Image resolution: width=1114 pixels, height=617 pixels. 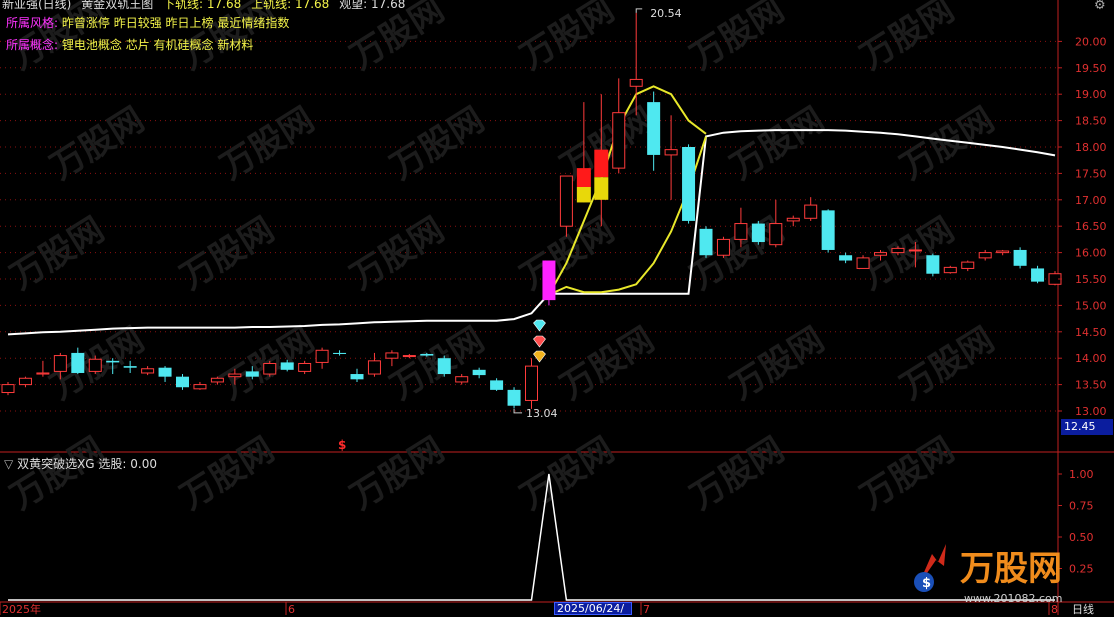 What do you see at coordinates (1091, 332) in the screenshot?
I see `price-tick-label: 14.50` at bounding box center [1091, 332].